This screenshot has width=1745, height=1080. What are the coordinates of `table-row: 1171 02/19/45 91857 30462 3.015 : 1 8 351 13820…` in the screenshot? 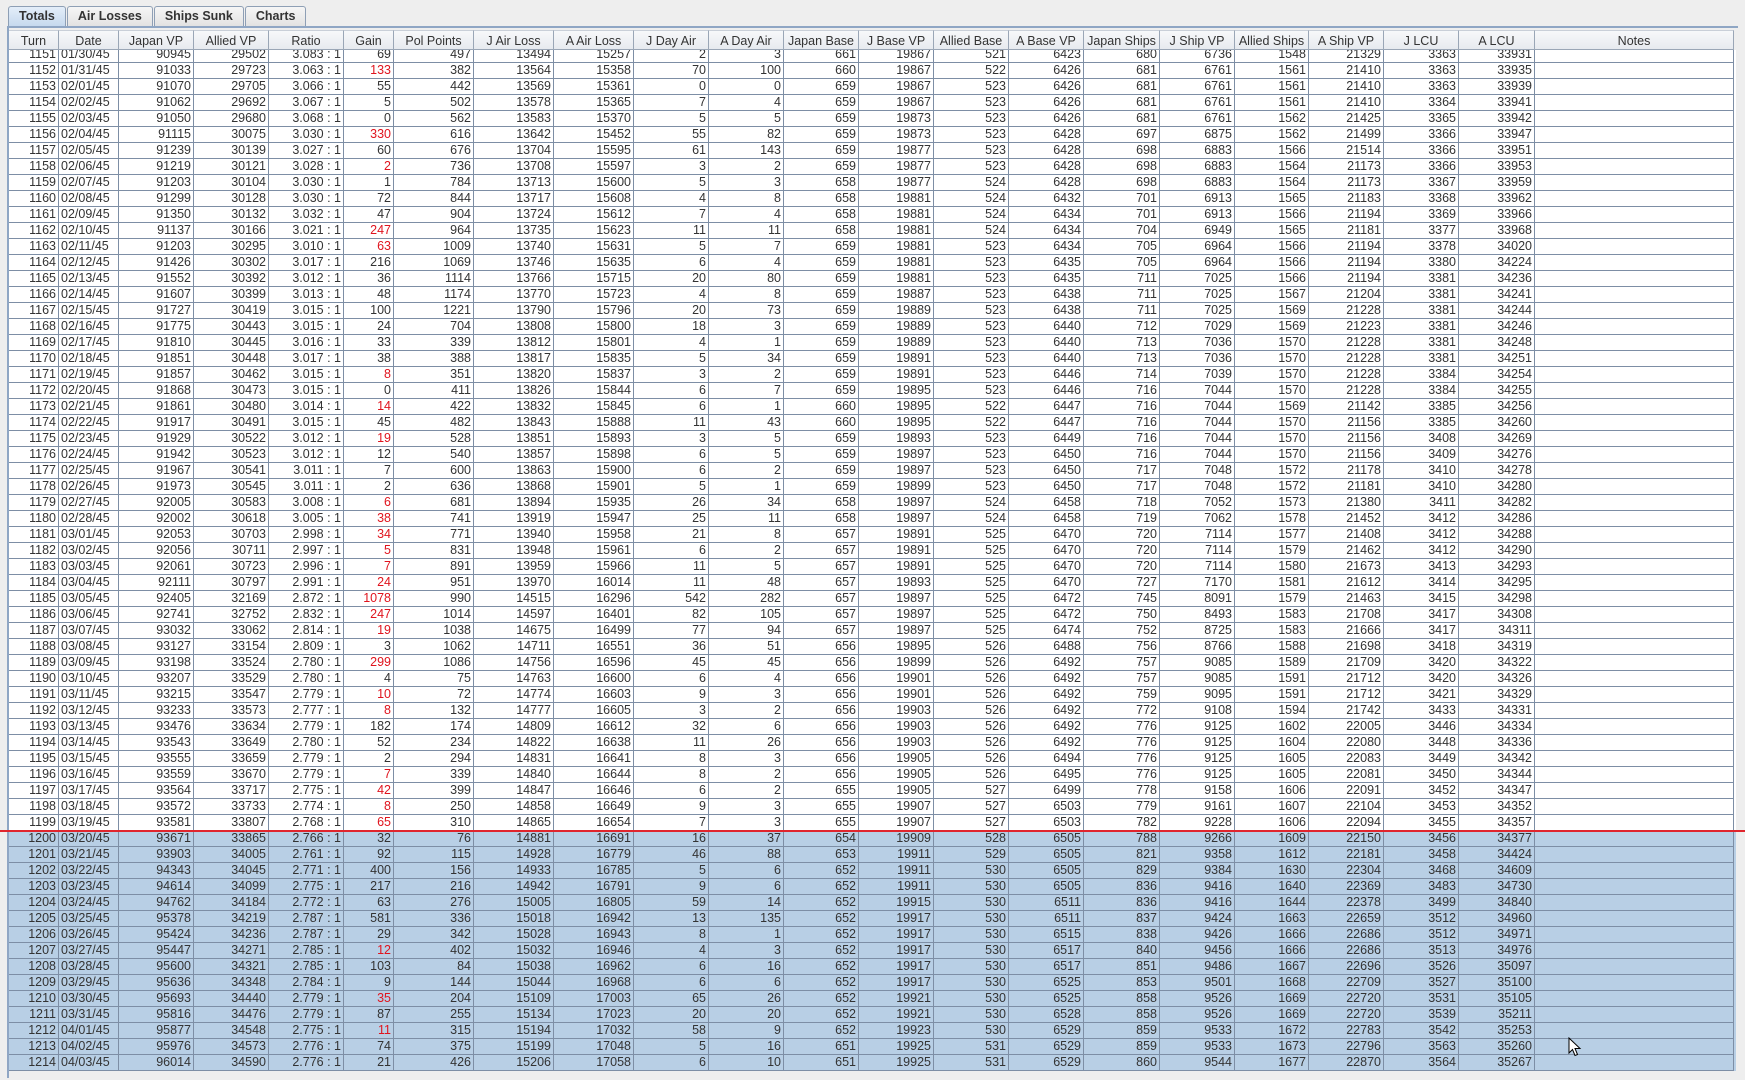 It's located at (872, 375).